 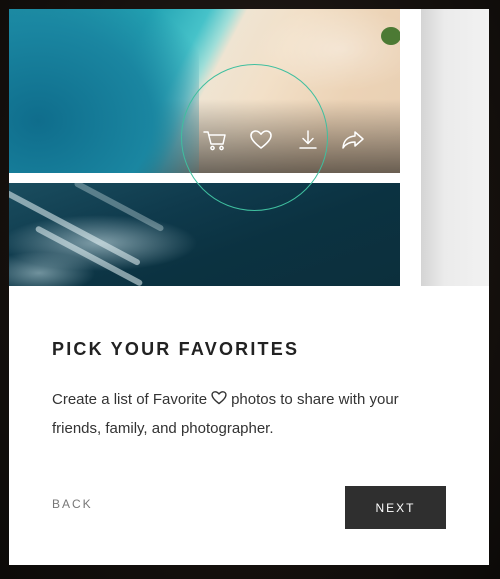 What do you see at coordinates (455, 147) in the screenshot?
I see `next-photo-peek` at bounding box center [455, 147].